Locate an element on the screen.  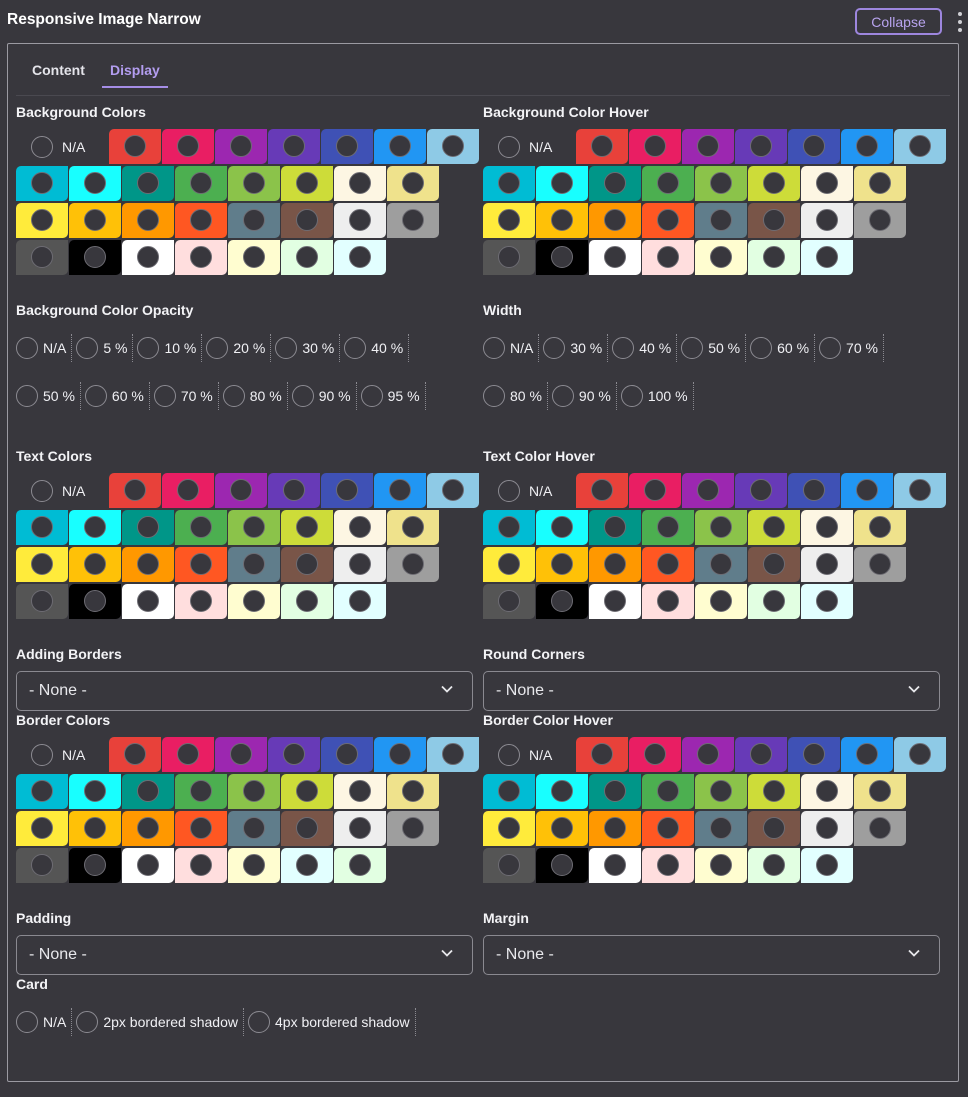
round-corners-select: - None - is located at coordinates (711, 691).